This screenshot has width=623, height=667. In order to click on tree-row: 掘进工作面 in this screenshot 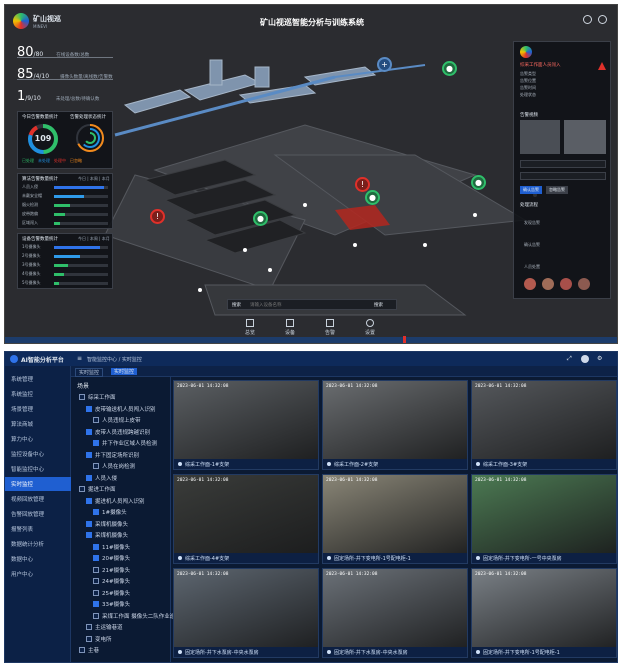, I will do `click(97, 489)`.